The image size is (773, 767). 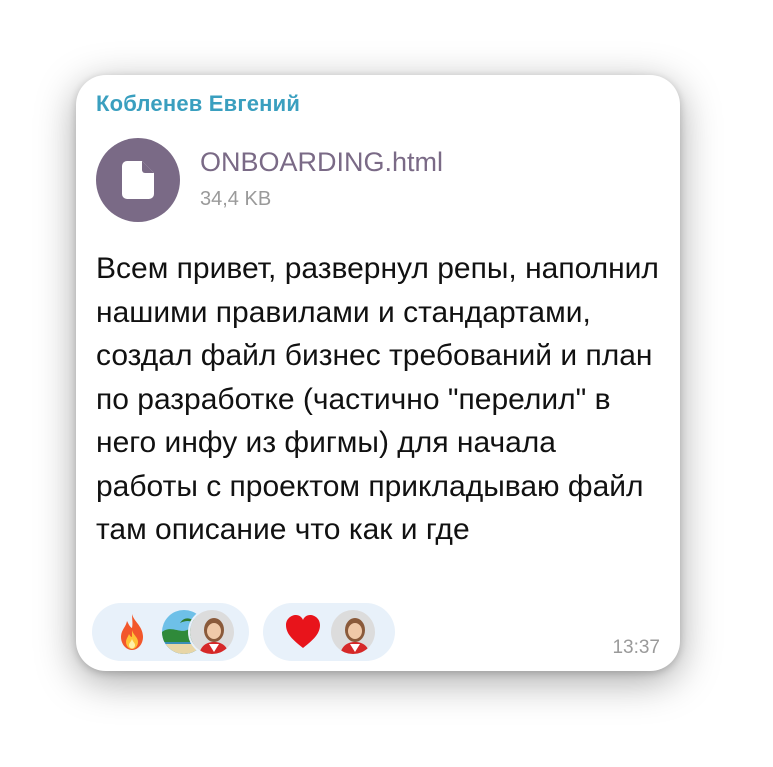 What do you see at coordinates (303, 631) in the screenshot?
I see `heart-icon` at bounding box center [303, 631].